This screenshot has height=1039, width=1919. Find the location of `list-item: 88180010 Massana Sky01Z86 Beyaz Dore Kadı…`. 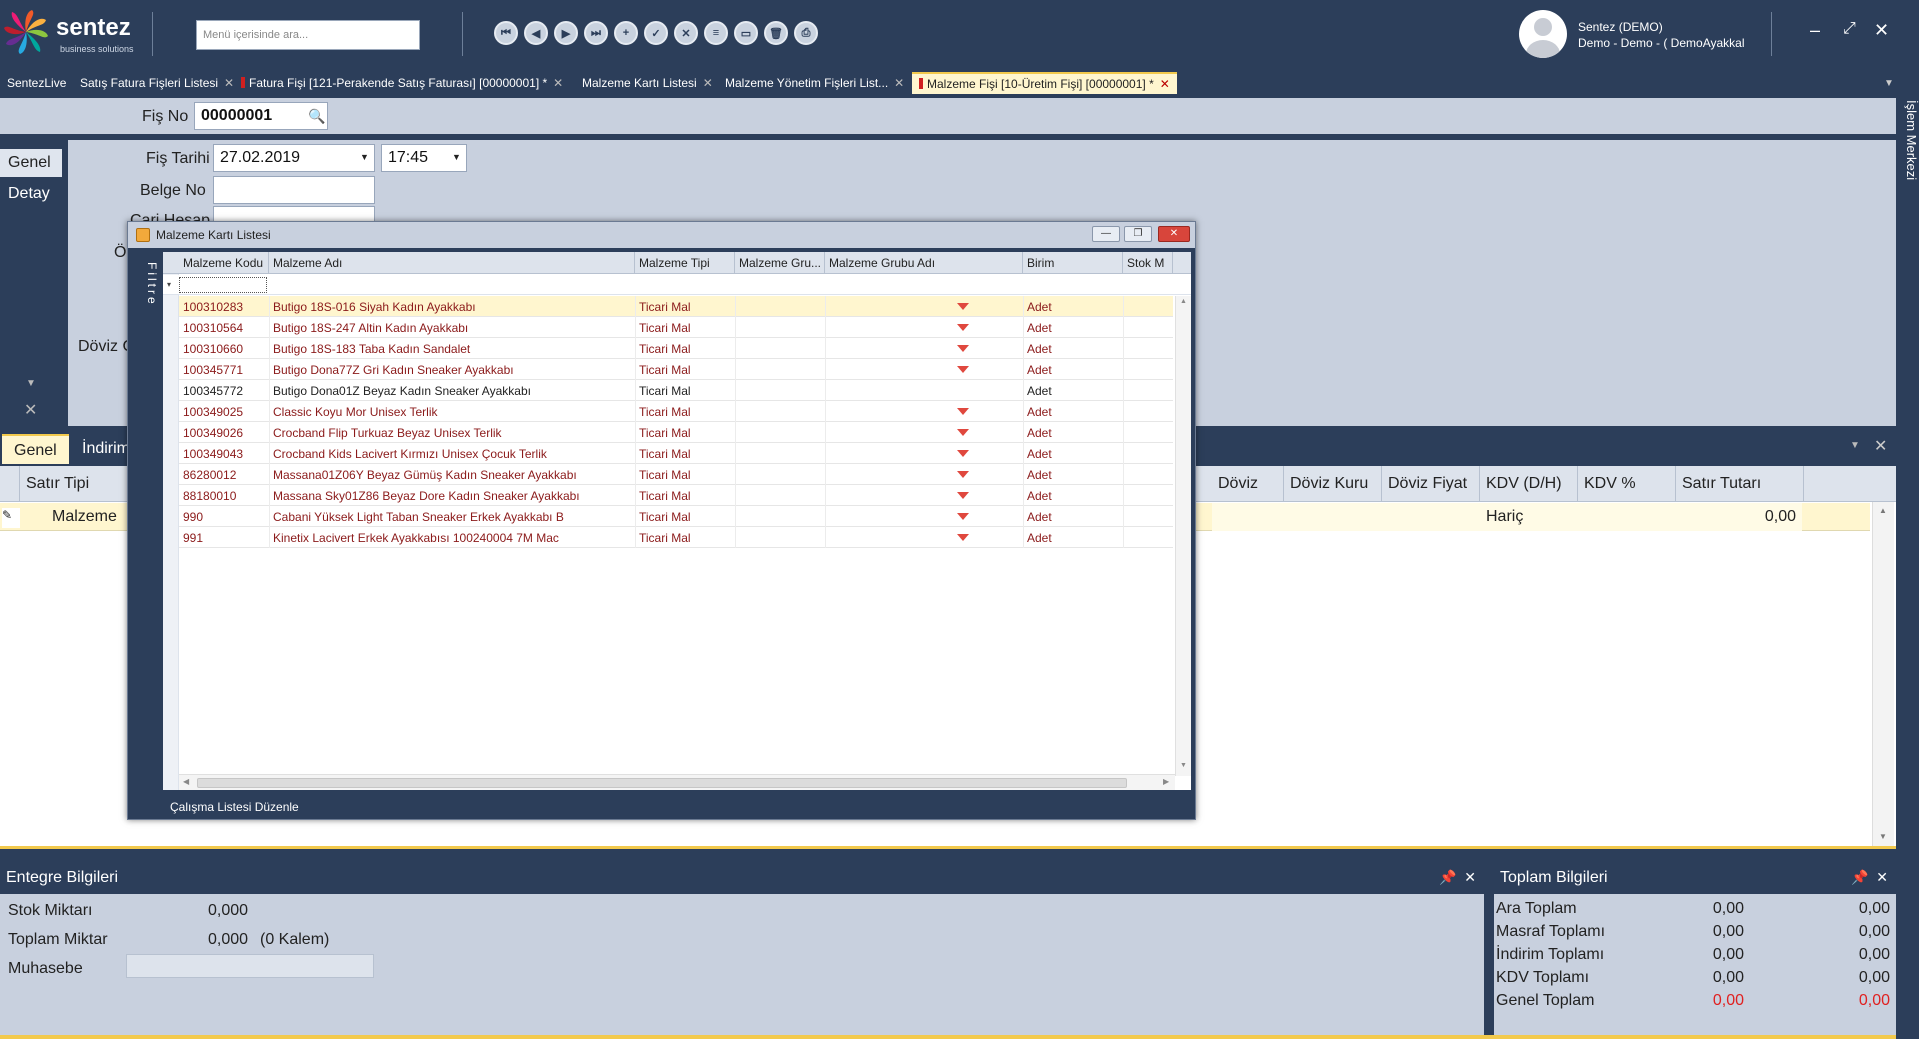

list-item: 88180010 Massana Sky01Z86 Beyaz Dore Kadı… is located at coordinates (676, 495).